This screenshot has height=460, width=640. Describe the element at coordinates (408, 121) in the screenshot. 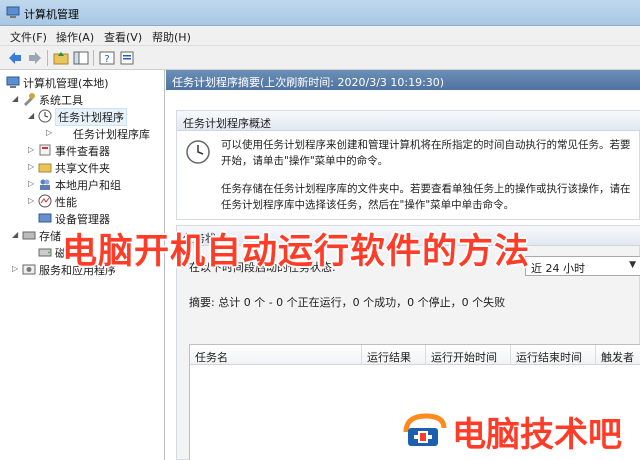

I see `overview-section-header: 任务计划程序概述` at that location.